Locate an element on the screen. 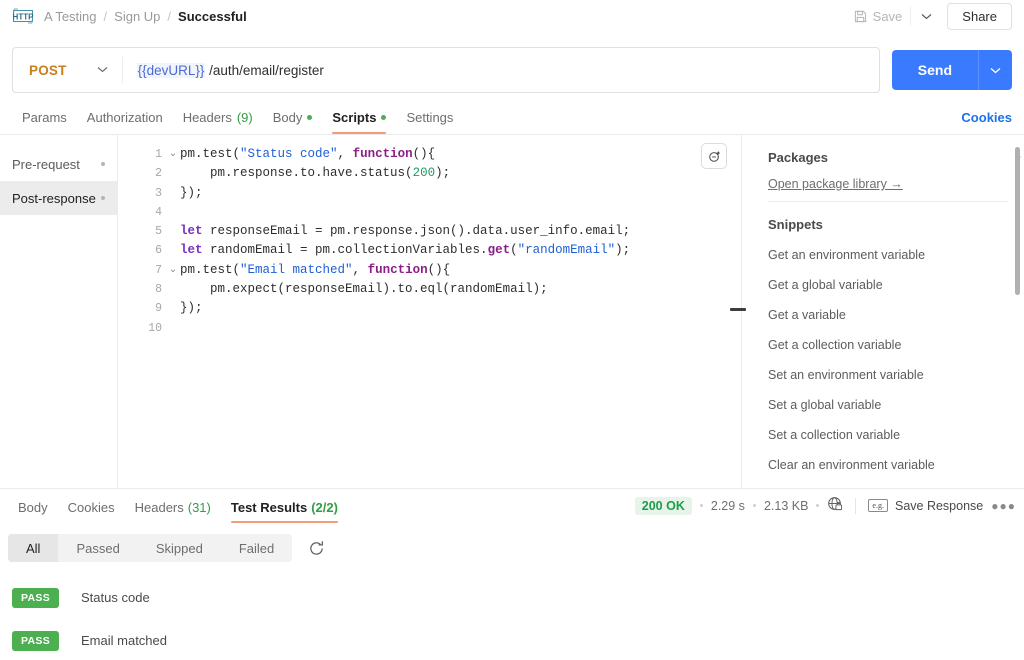 Image resolution: width=1024 pixels, height=660 pixels. table-row: PASS Email matched is located at coordinates (512, 639).